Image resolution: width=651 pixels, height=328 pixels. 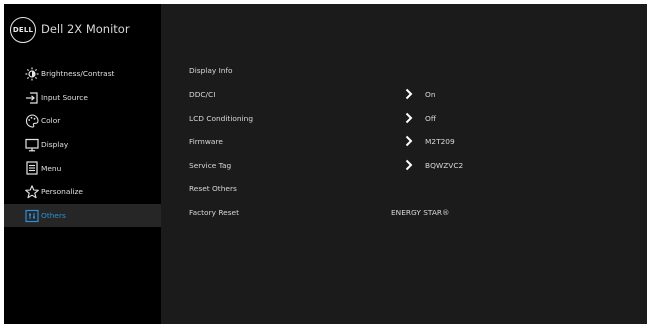 I want to click on energy-star-note: ENERGY STAR®, so click(x=420, y=212).